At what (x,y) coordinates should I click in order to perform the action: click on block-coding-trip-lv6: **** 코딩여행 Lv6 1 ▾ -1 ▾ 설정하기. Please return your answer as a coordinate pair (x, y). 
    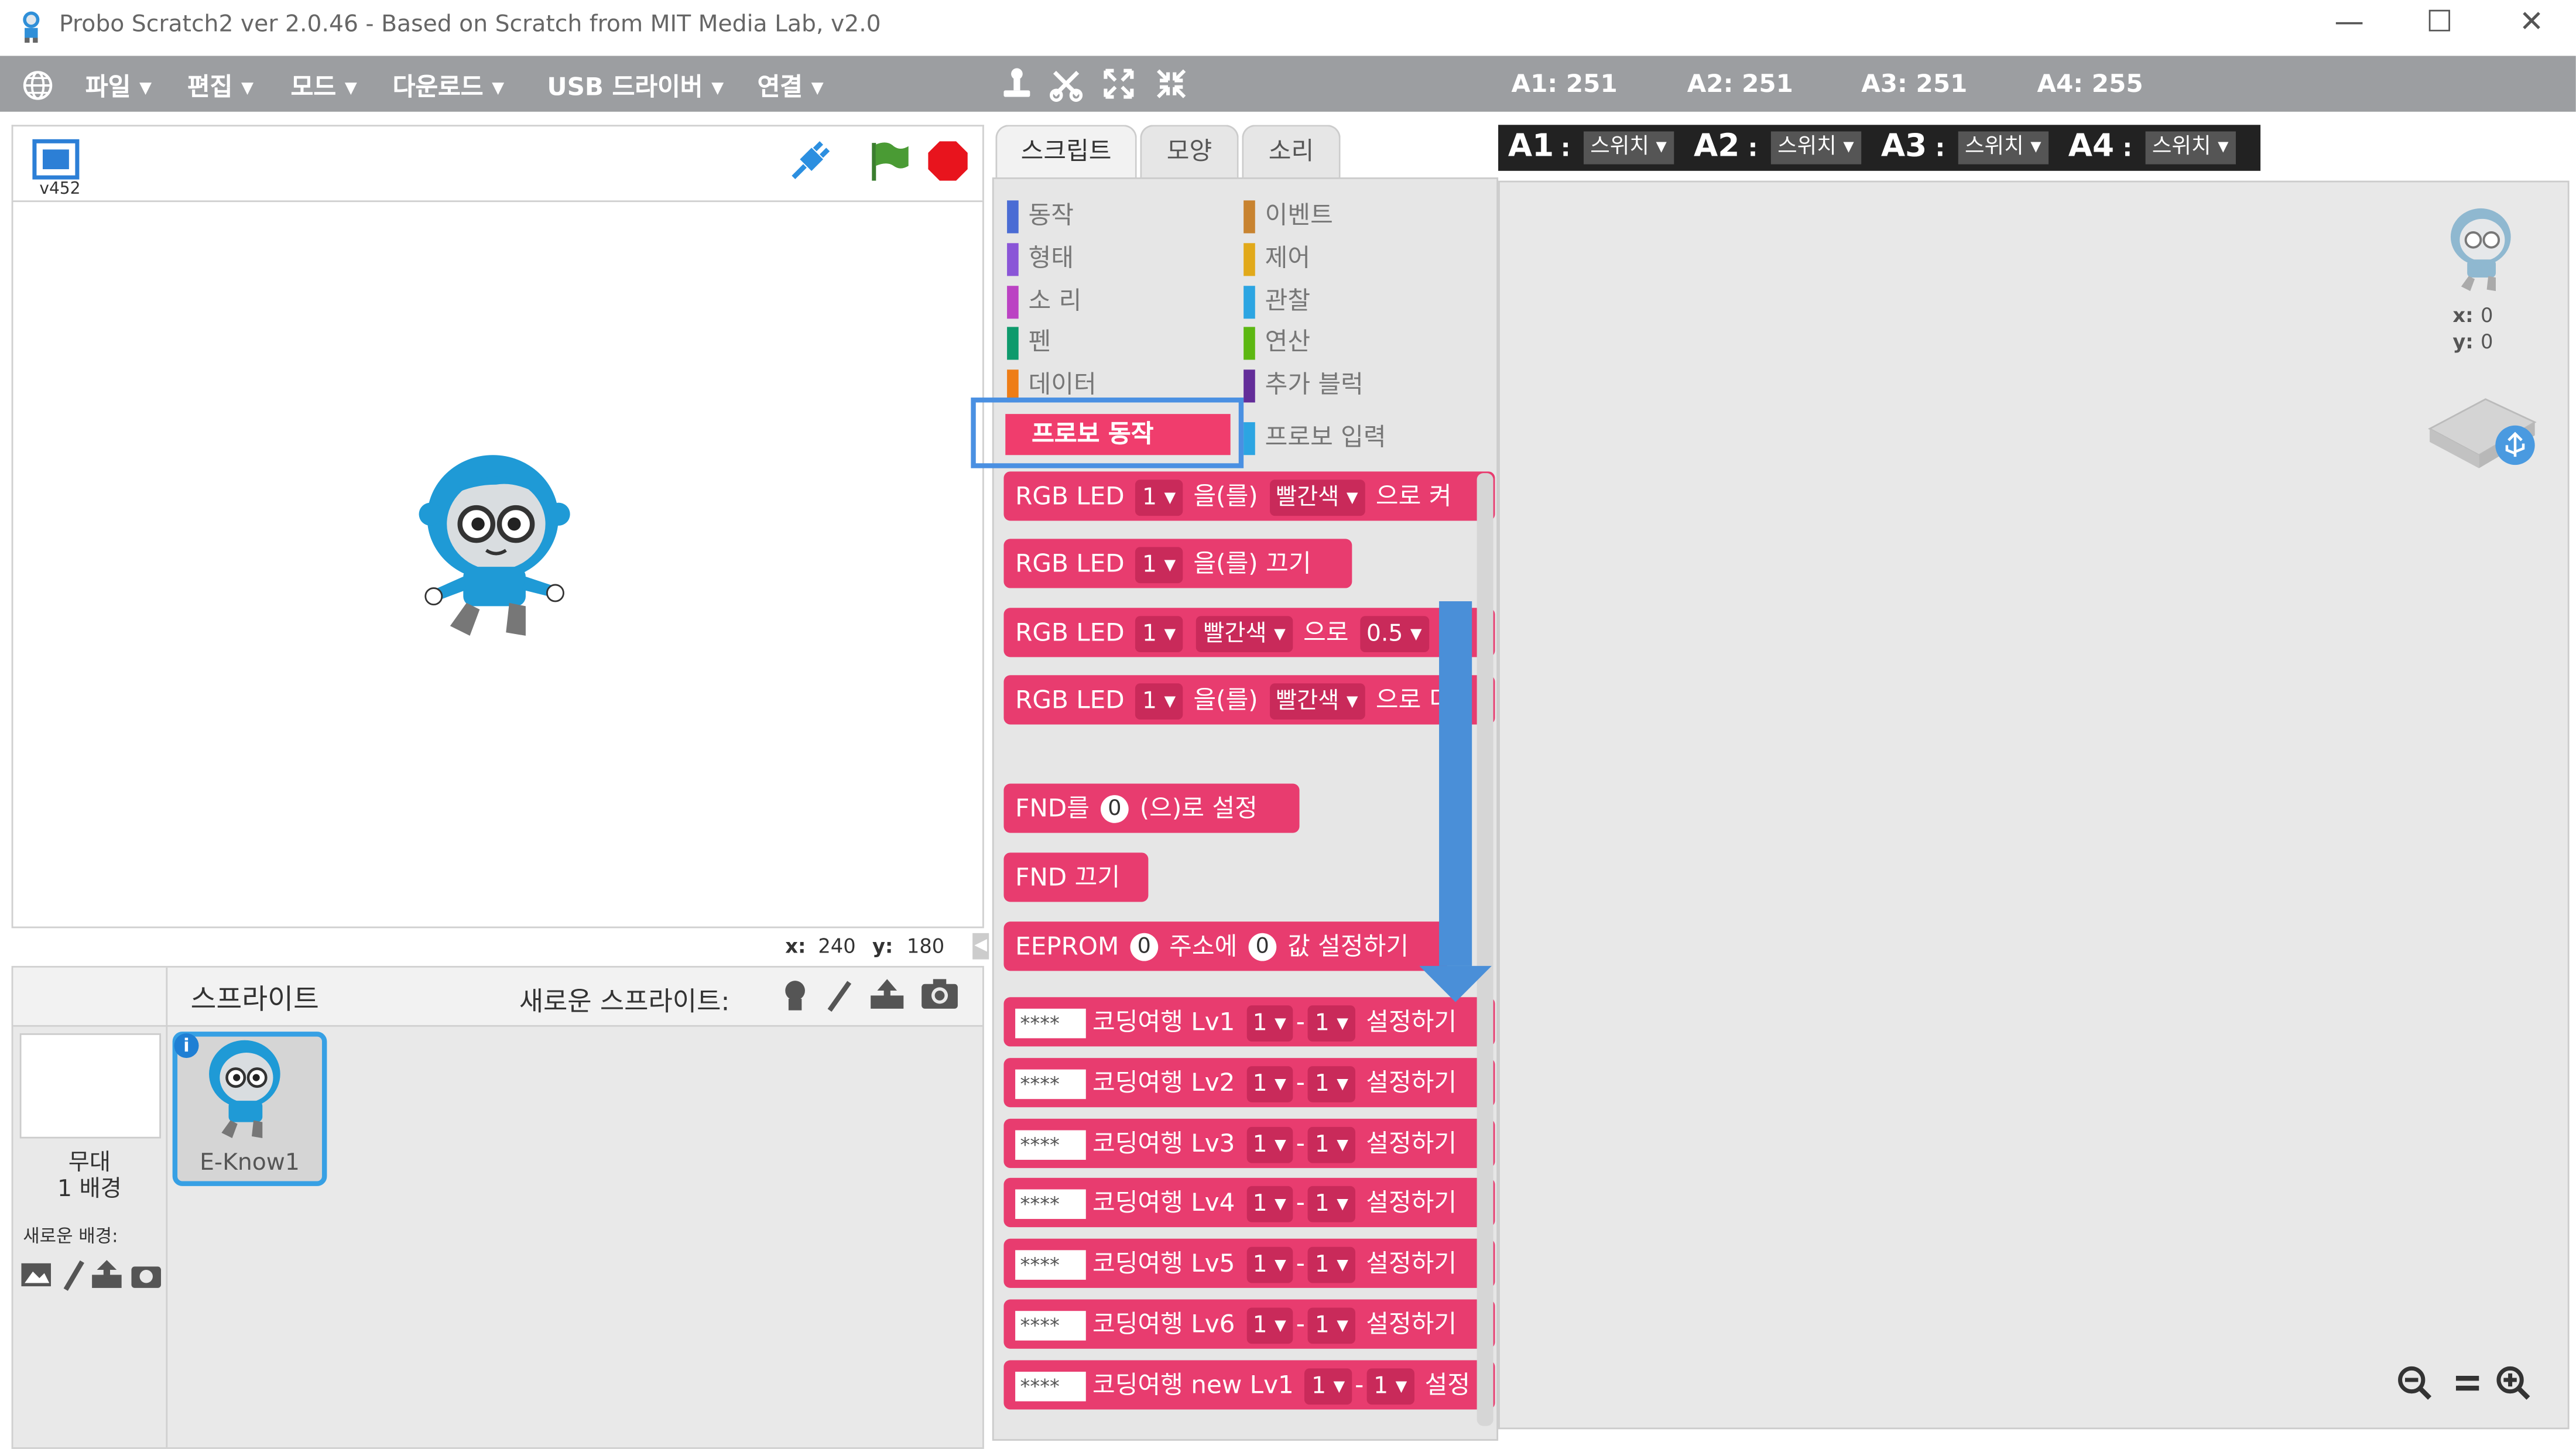
    Looking at the image, I should click on (1249, 1324).